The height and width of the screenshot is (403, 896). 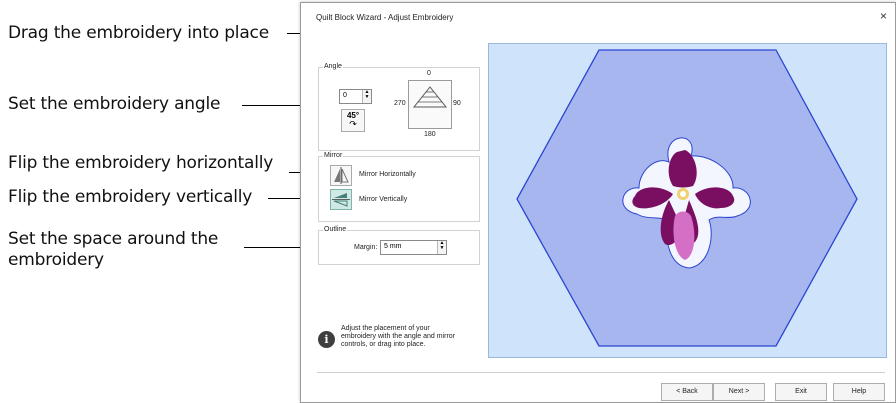 I want to click on dial-label-90: 90, so click(x=457, y=103).